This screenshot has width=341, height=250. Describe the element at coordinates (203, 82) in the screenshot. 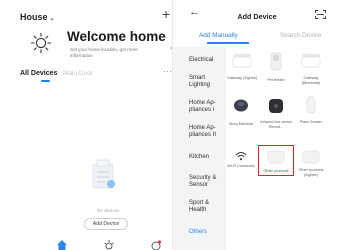

I see `category-smart-lighting: Smart Lighting` at that location.